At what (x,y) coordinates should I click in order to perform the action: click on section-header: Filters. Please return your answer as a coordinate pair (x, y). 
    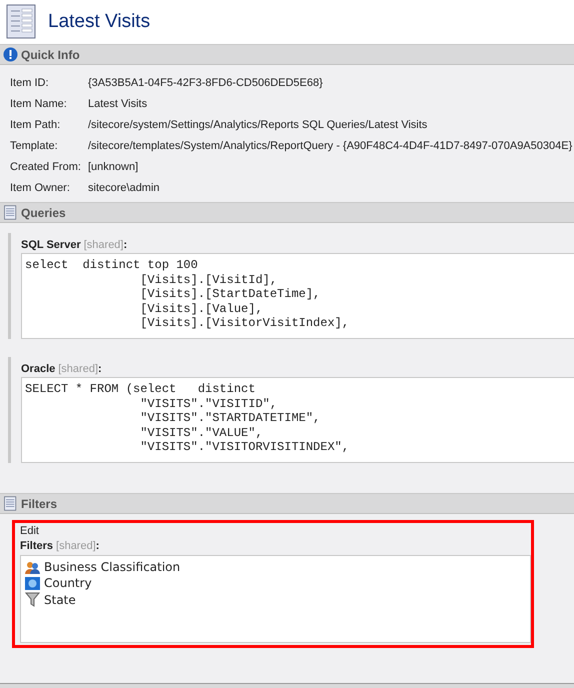
    Looking at the image, I should click on (287, 503).